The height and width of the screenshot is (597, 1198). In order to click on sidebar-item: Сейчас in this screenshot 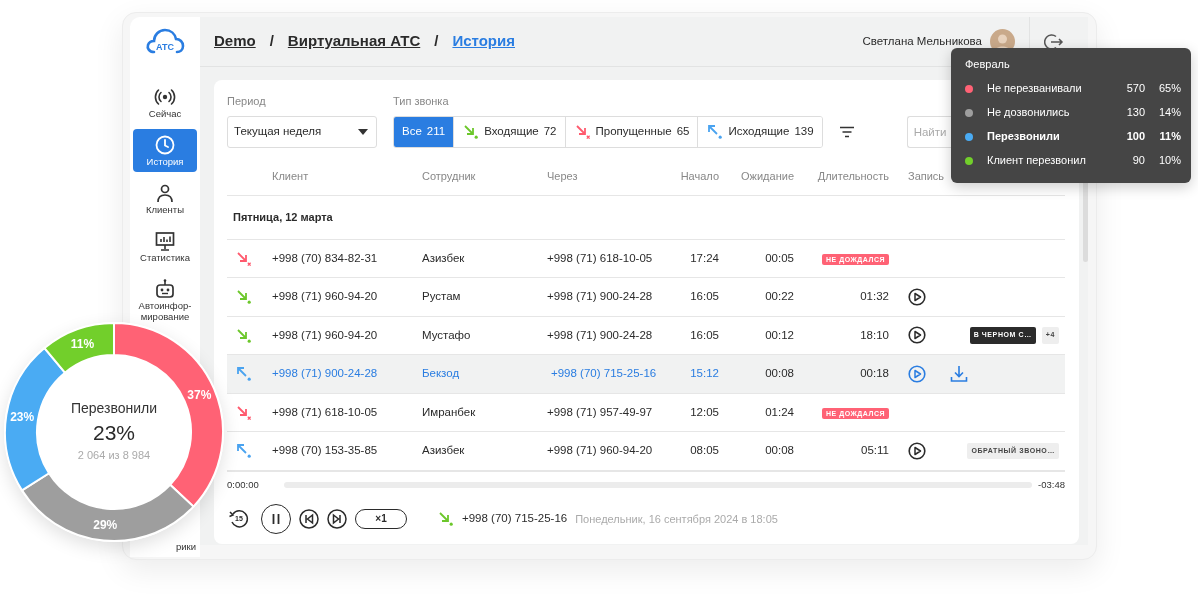, I will do `click(165, 102)`.